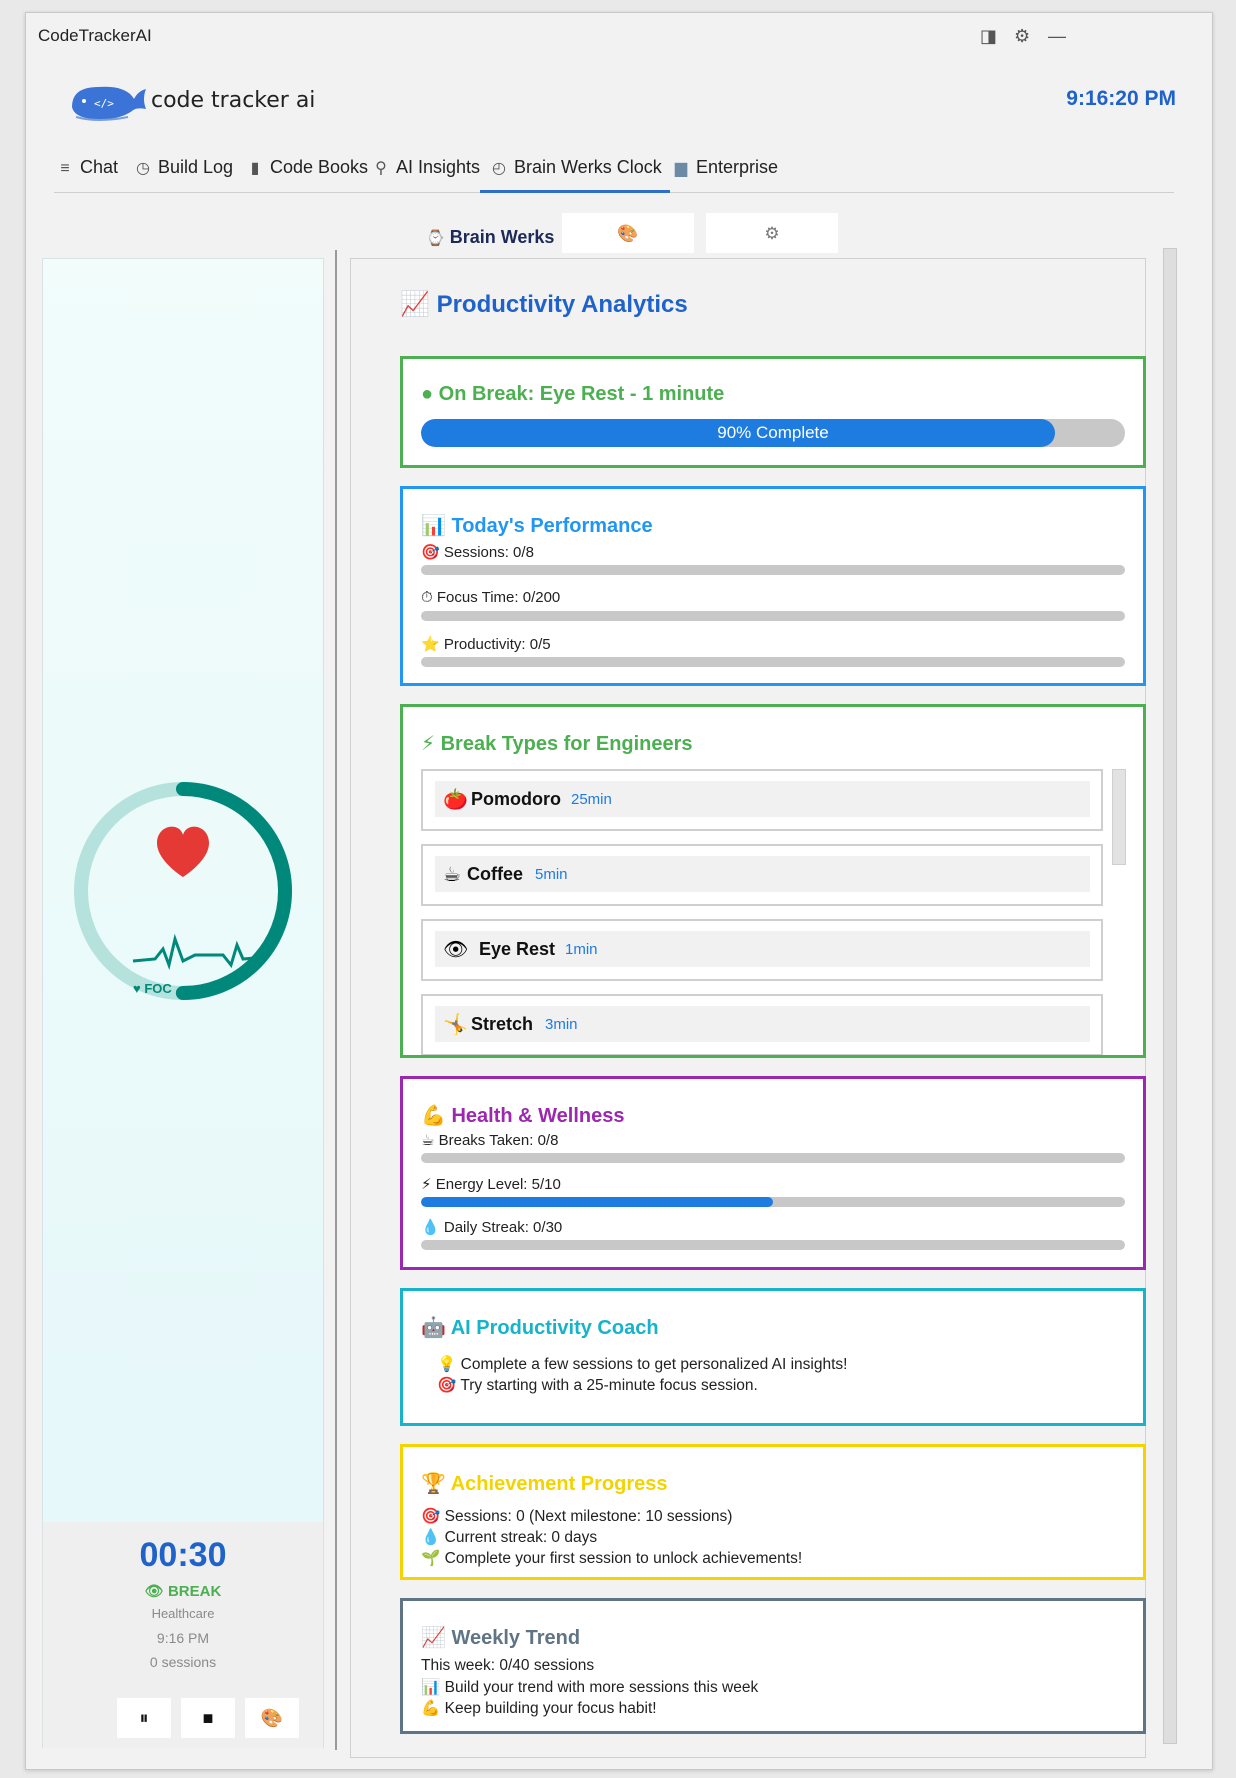 The image size is (1236, 1778). Describe the element at coordinates (433, 1328) in the screenshot. I see `robot-icon: 🤖` at that location.